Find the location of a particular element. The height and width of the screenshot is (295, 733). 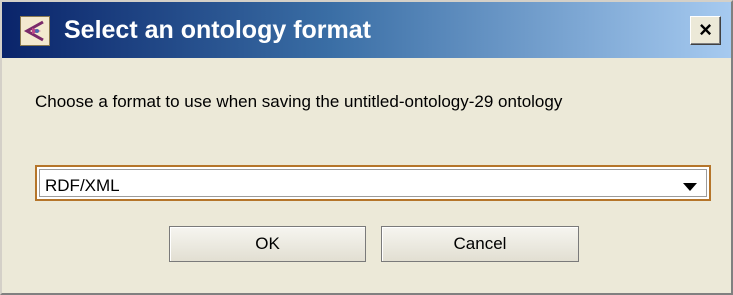

chevron-down-icon is located at coordinates (690, 187).